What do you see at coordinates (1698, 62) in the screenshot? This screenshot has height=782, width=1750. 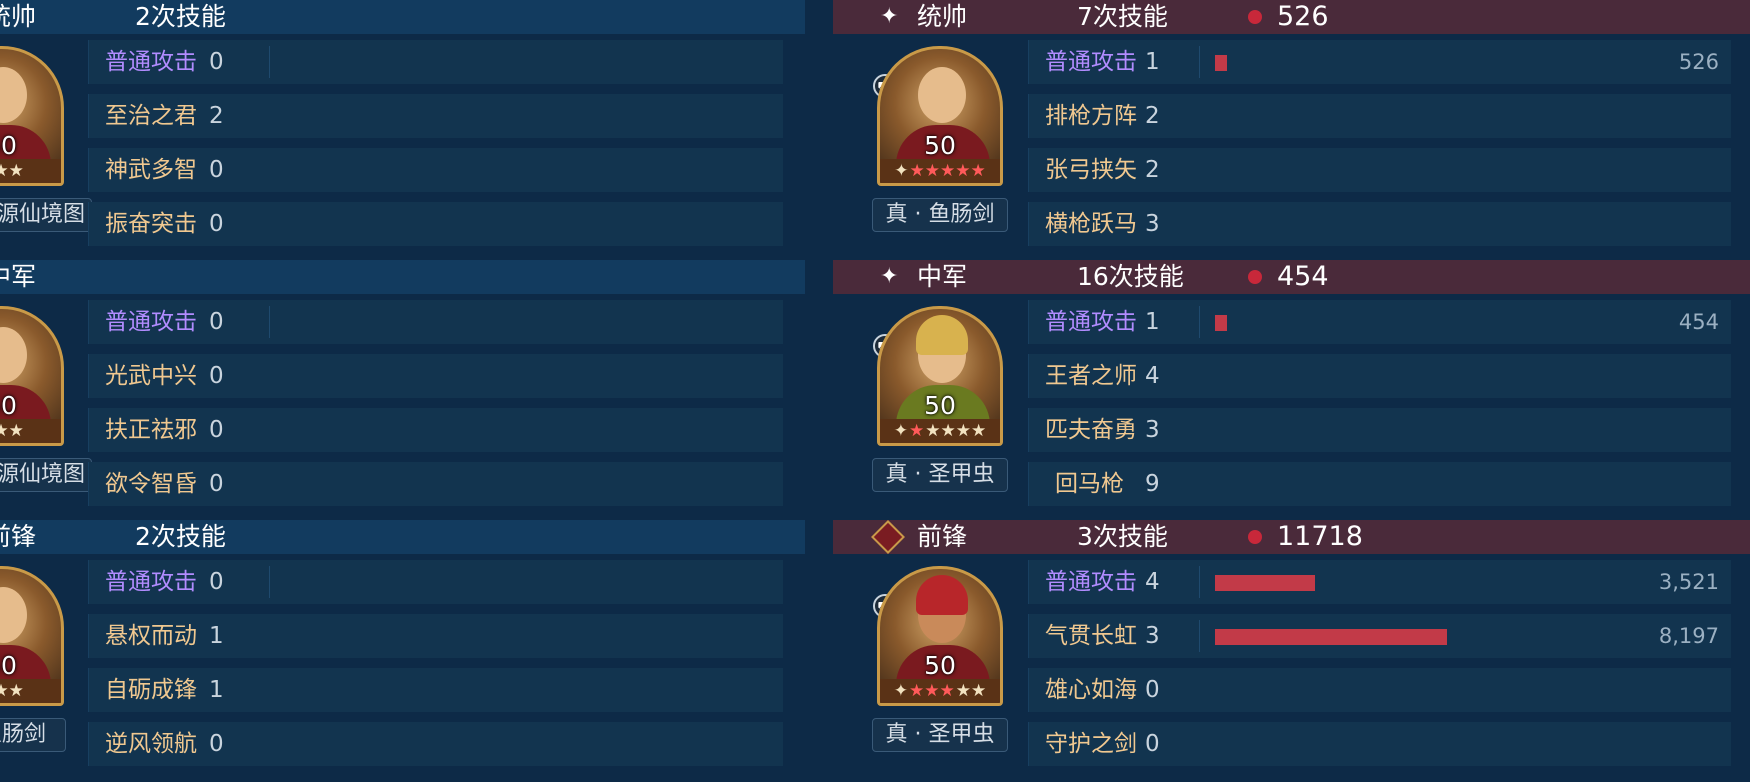 I see `damage-value: 526` at bounding box center [1698, 62].